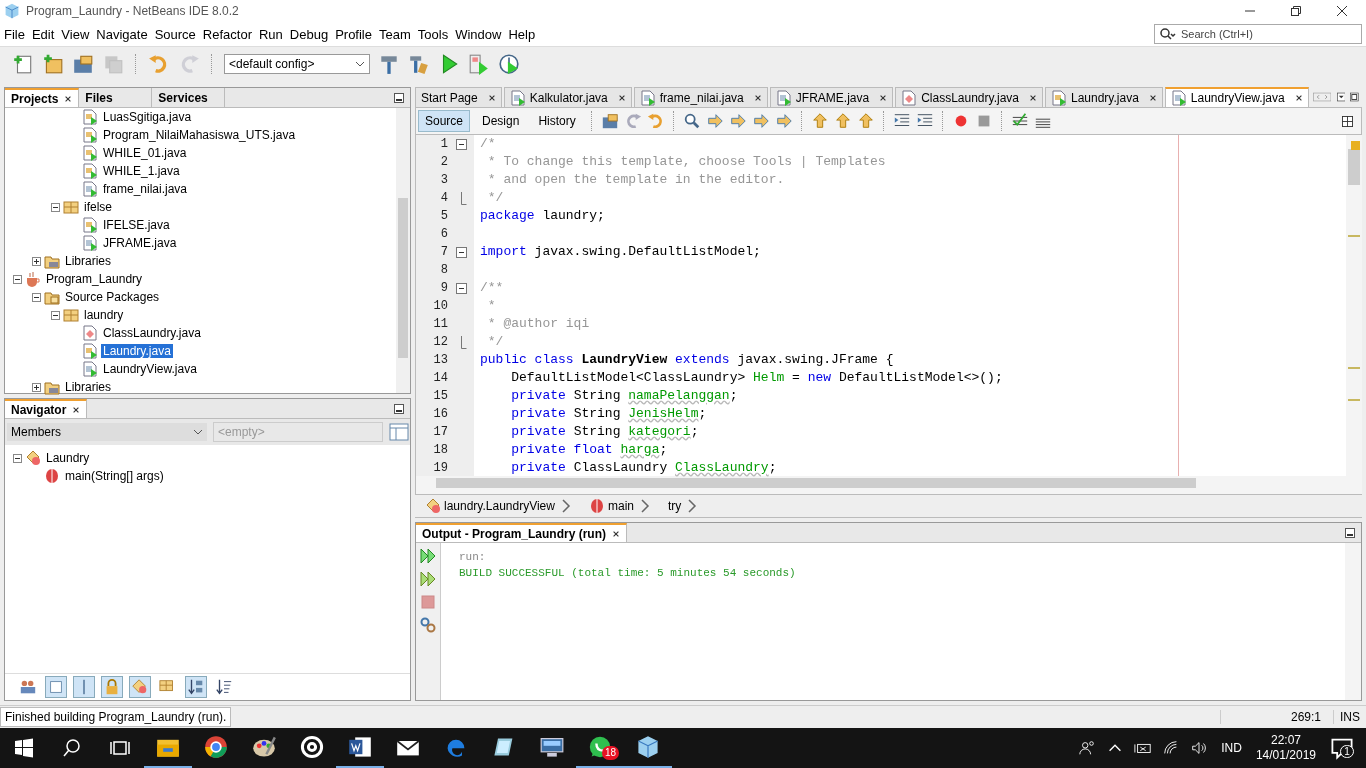 This screenshot has height=768, width=1366. What do you see at coordinates (145, 153) in the screenshot?
I see `tree-item: WHILE_01.java` at bounding box center [145, 153].